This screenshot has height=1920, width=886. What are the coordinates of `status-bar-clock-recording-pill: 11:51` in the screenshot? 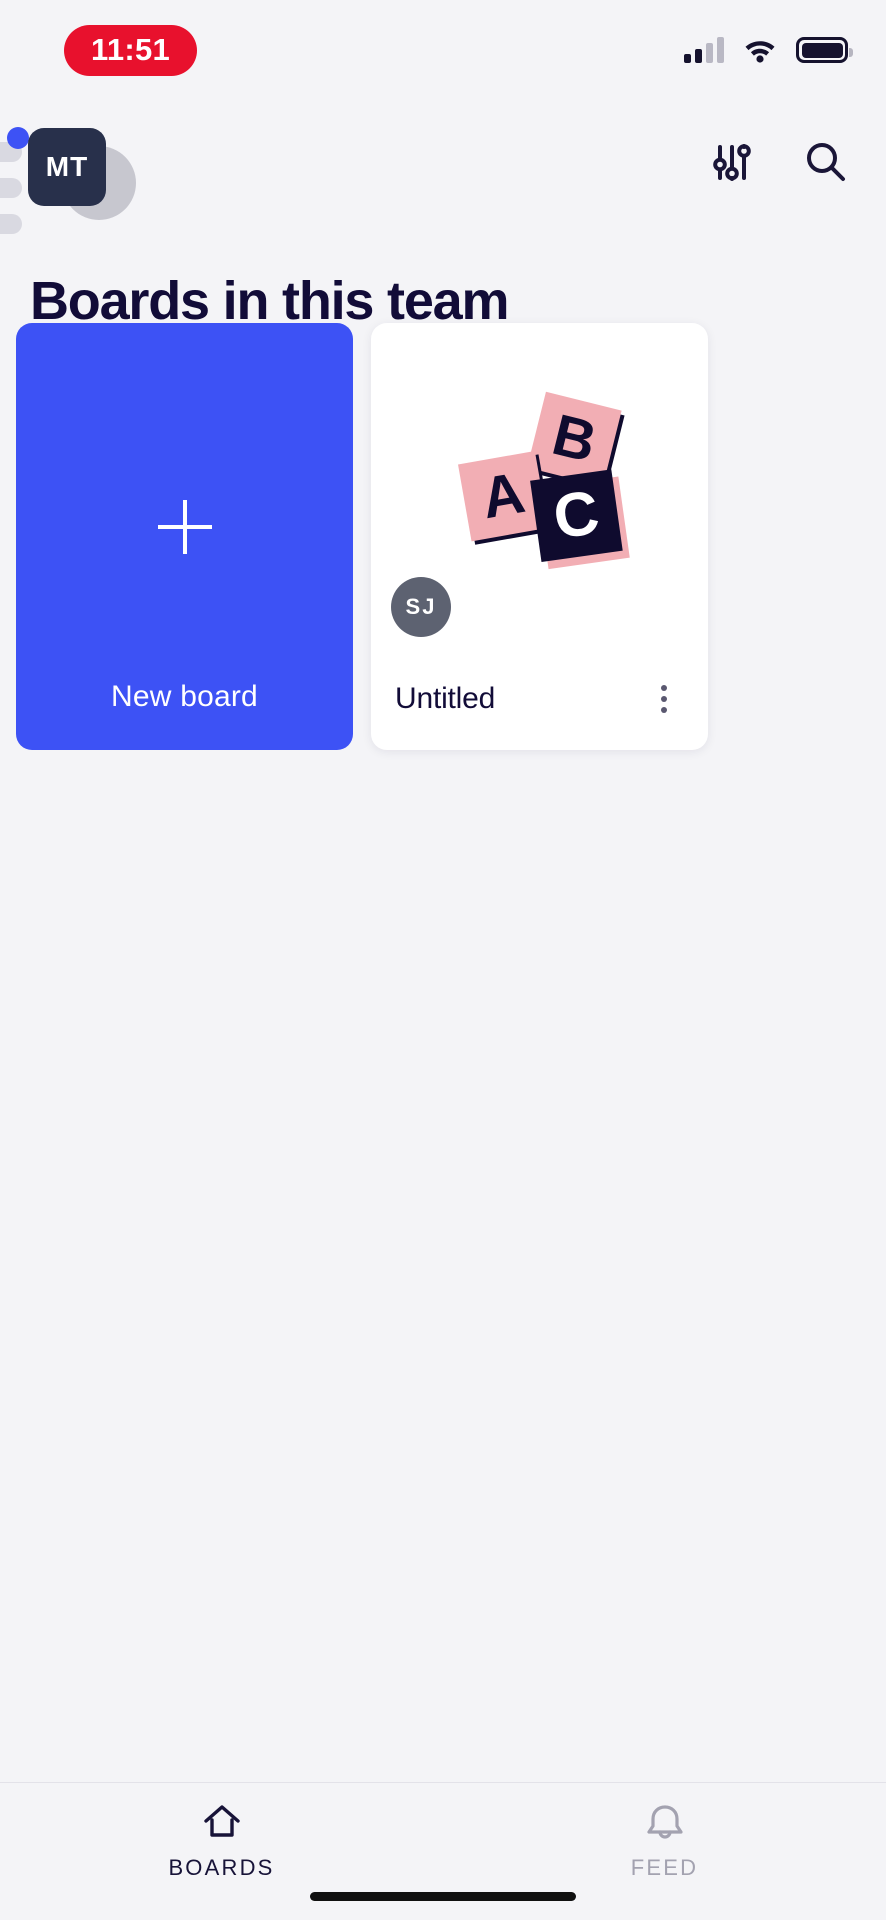 It's located at (131, 50).